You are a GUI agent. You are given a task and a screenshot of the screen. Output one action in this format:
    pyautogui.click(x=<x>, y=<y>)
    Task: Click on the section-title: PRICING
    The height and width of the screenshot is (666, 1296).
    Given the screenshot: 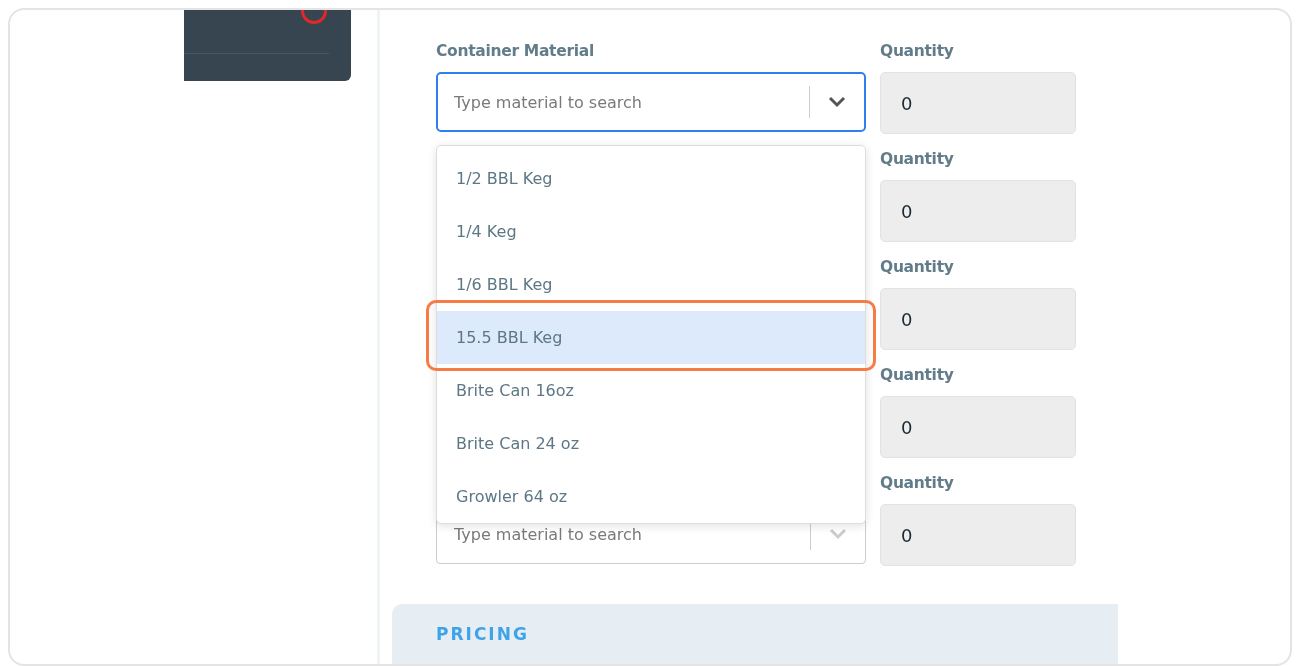 What is the action you would take?
    pyautogui.click(x=482, y=634)
    